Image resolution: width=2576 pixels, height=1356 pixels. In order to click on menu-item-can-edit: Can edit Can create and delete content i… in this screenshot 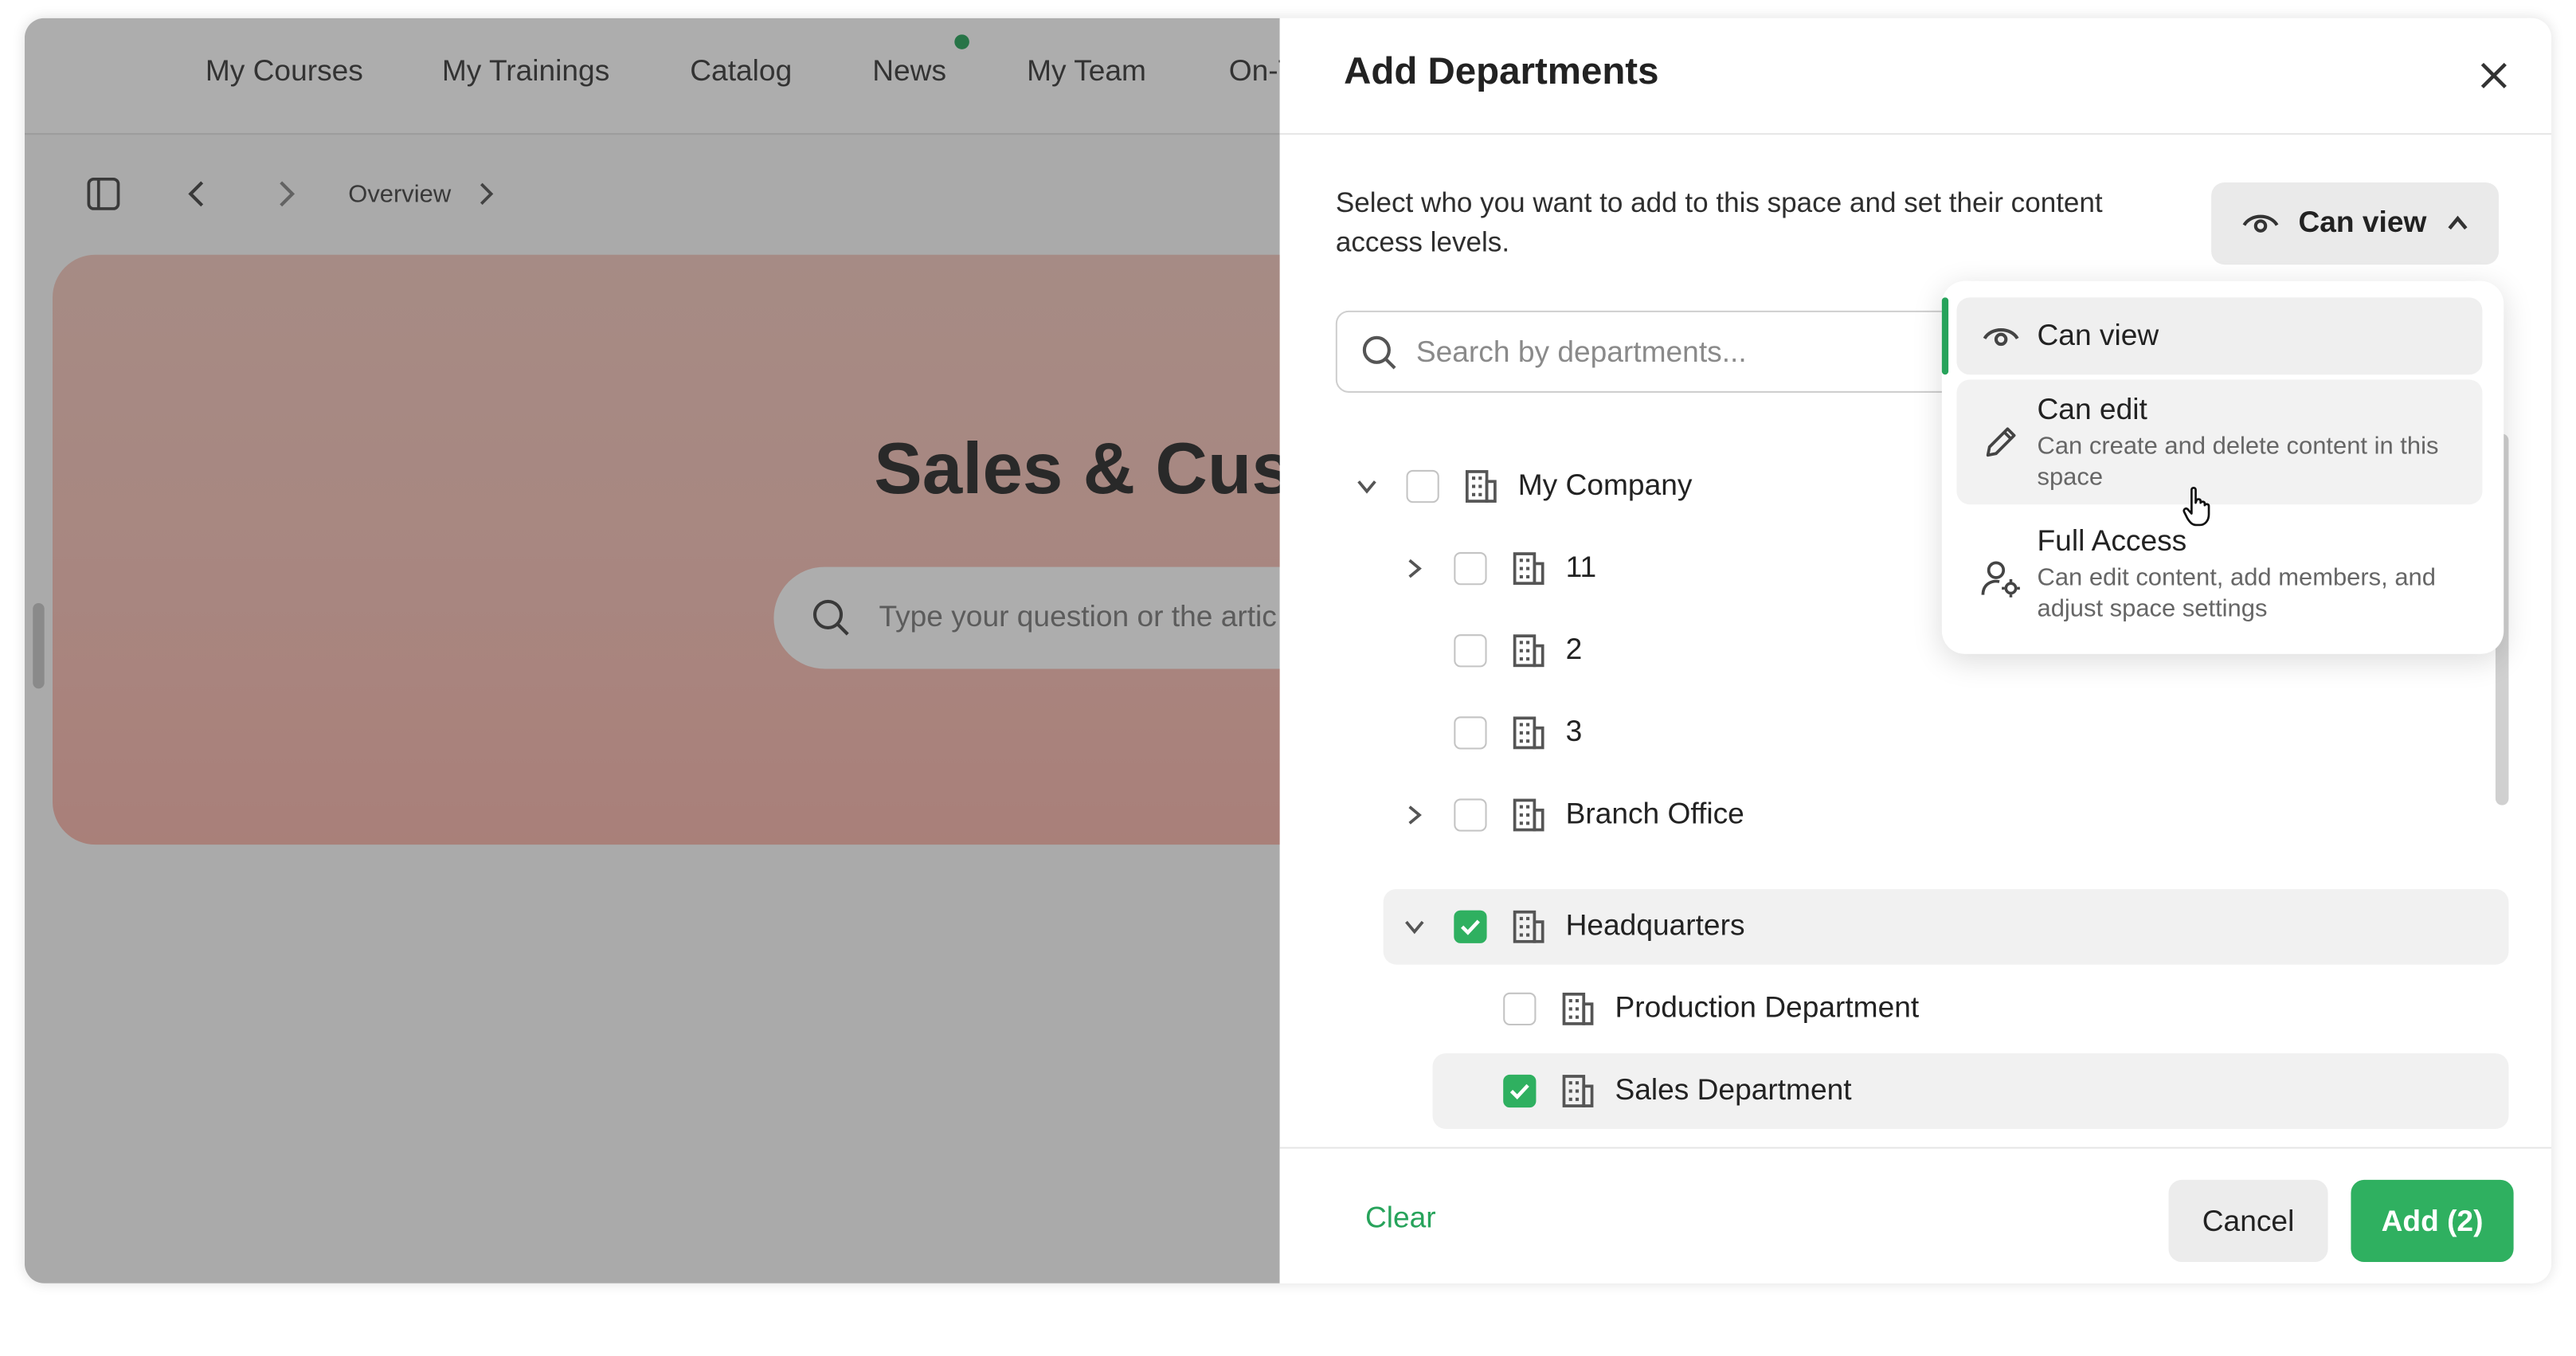, I will do `click(2219, 442)`.